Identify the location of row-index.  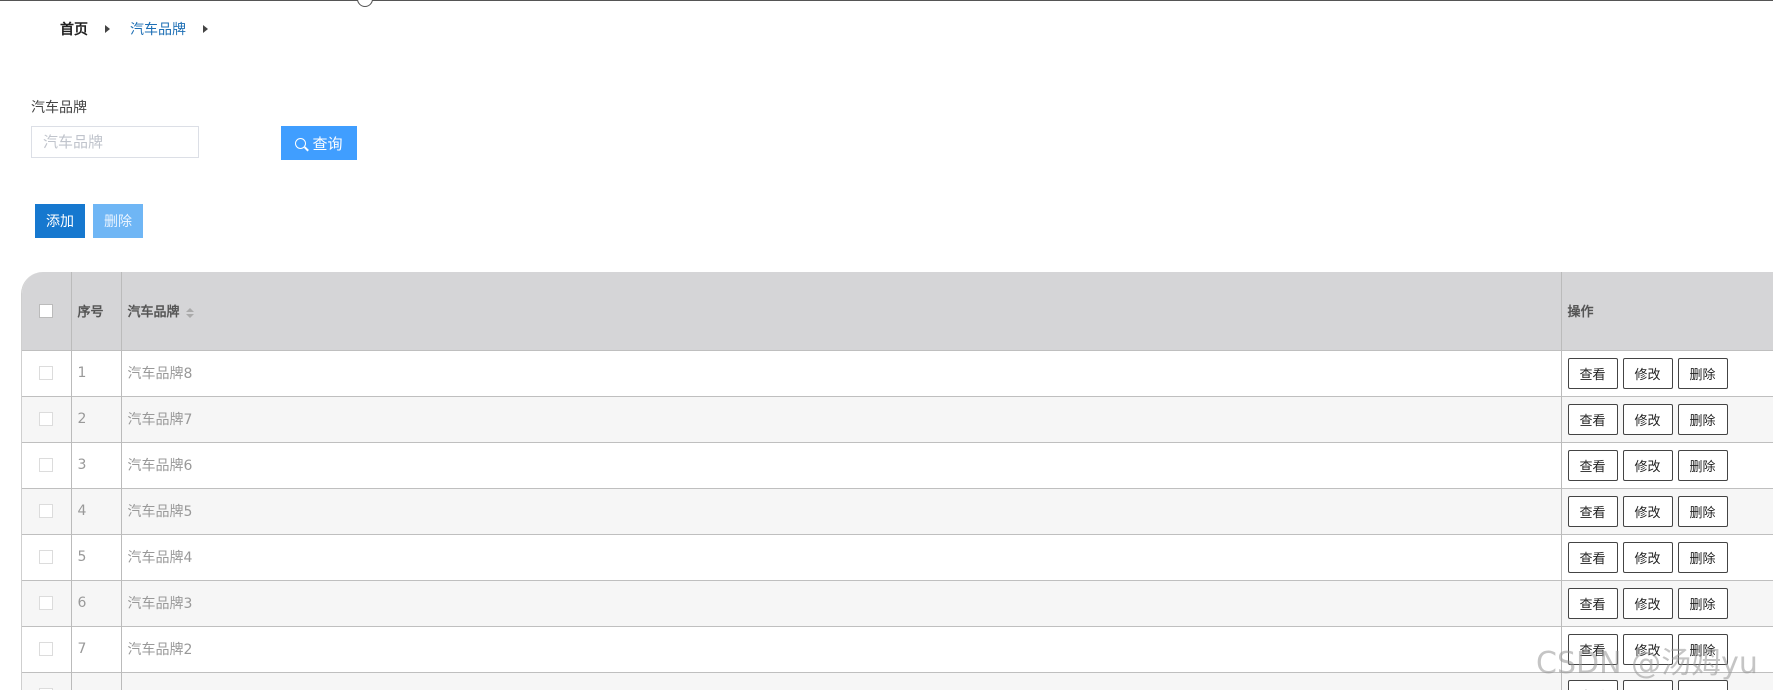
(96, 681).